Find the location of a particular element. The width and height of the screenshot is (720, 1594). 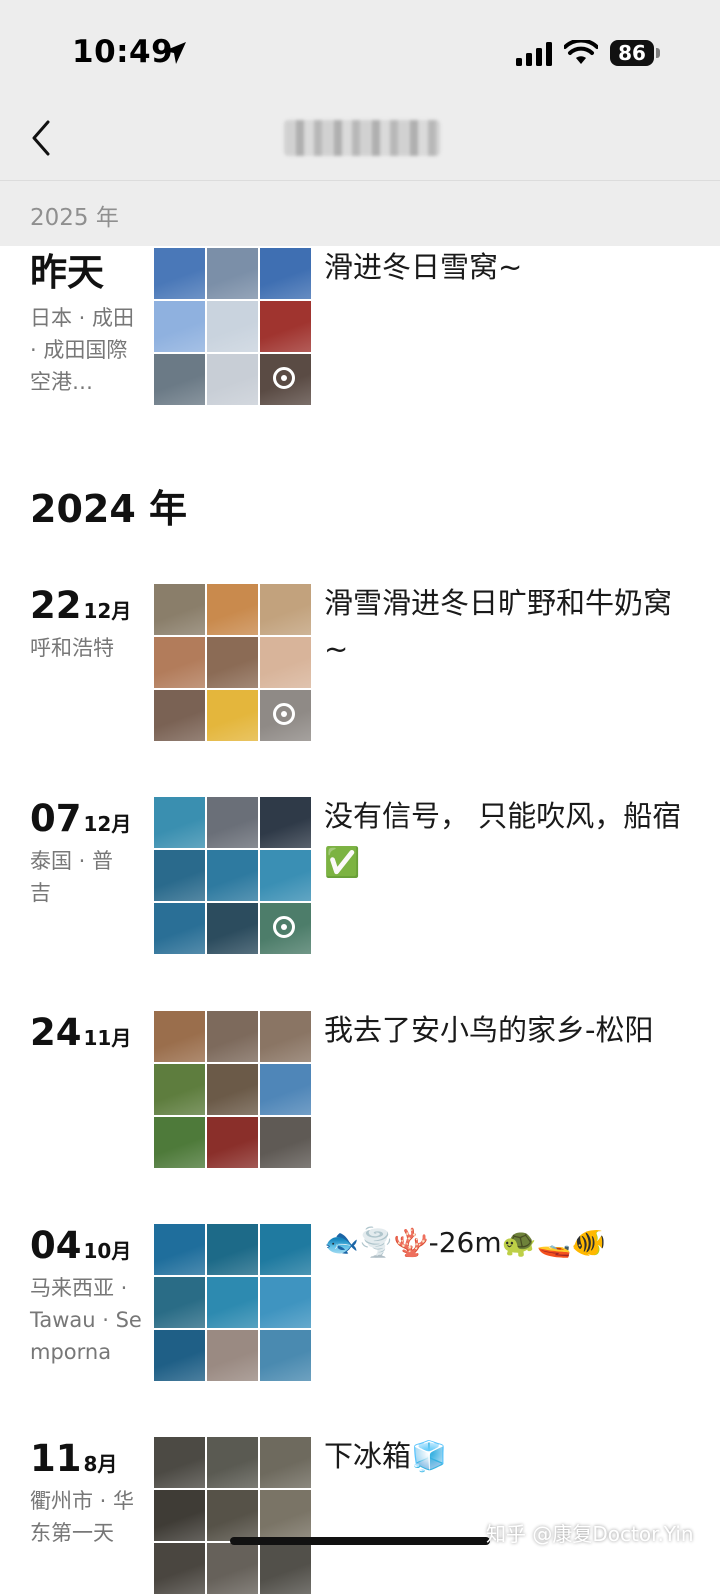

month-label: 11月 is located at coordinates (107, 1038).